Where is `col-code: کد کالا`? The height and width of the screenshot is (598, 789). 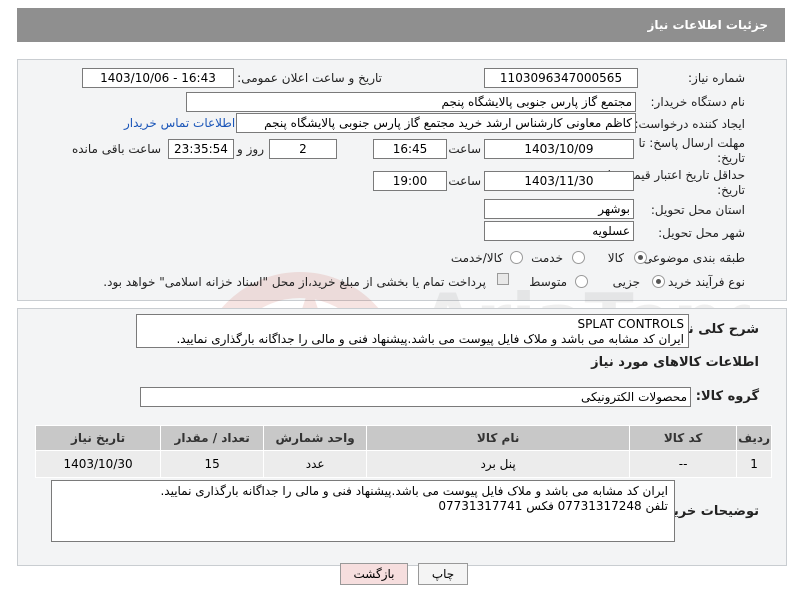
col-code: کد کالا is located at coordinates (683, 438).